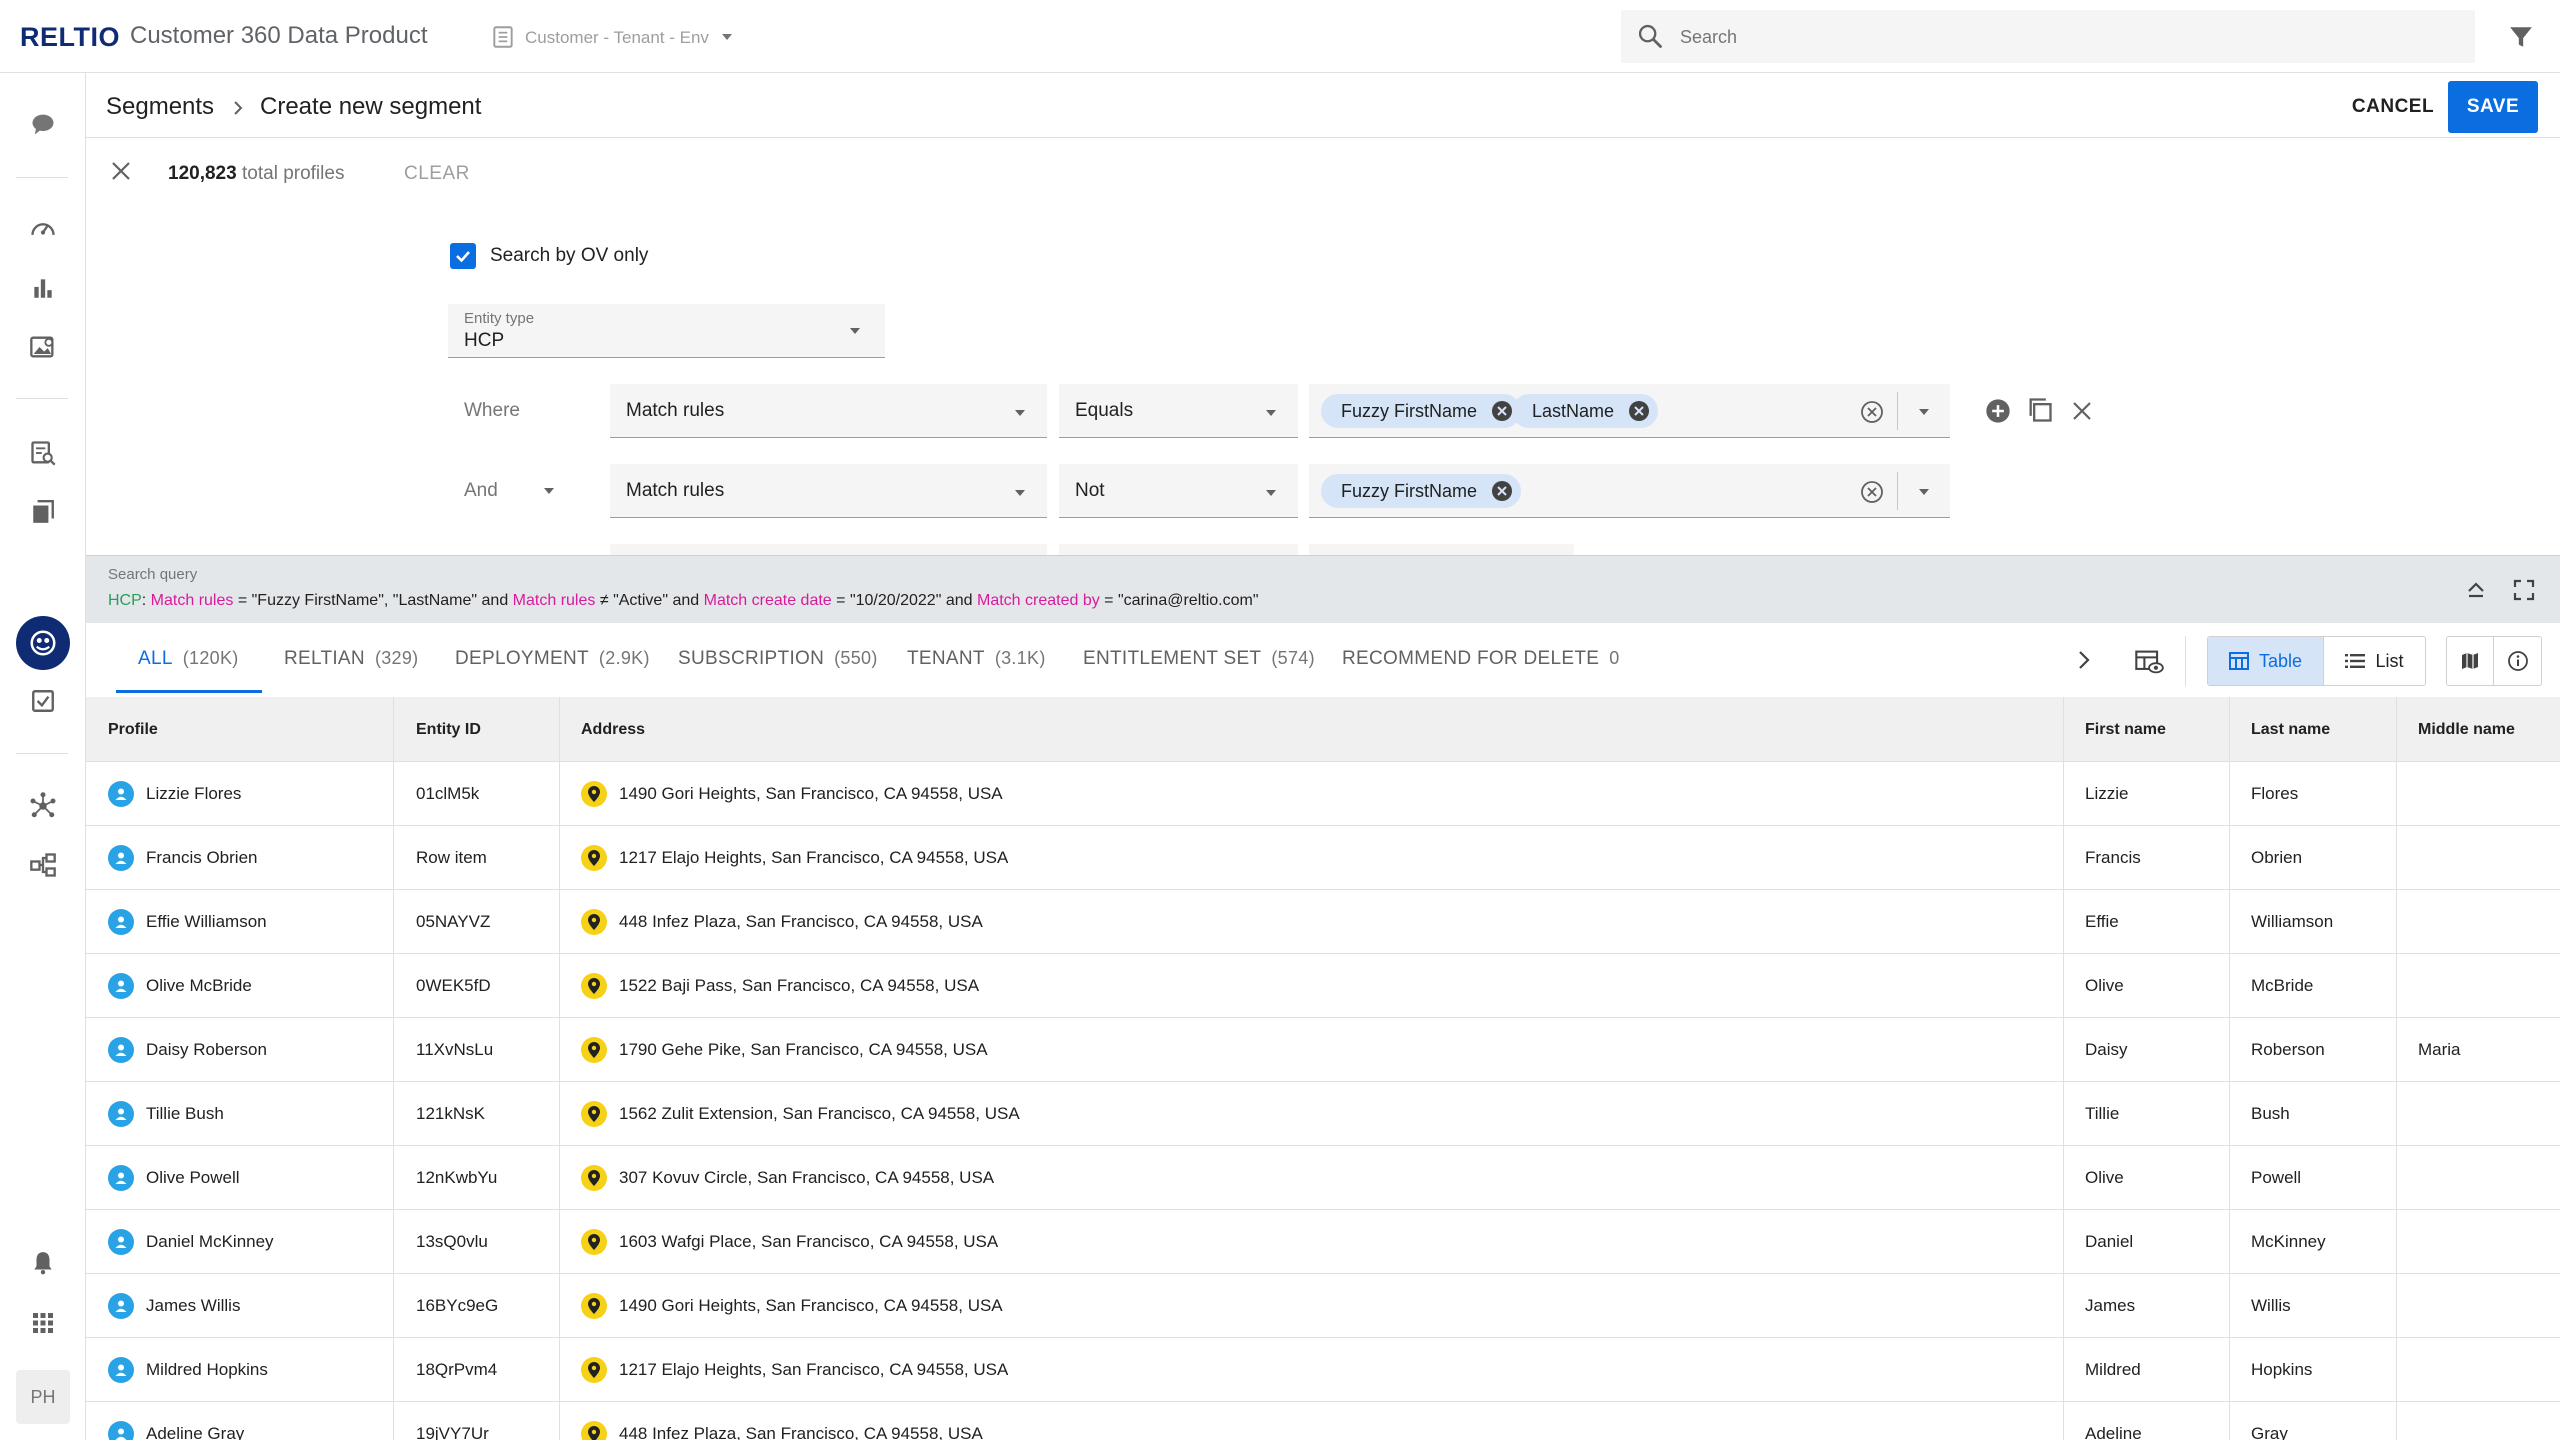 The width and height of the screenshot is (2560, 1440). I want to click on operator-select: Not, so click(1178, 491).